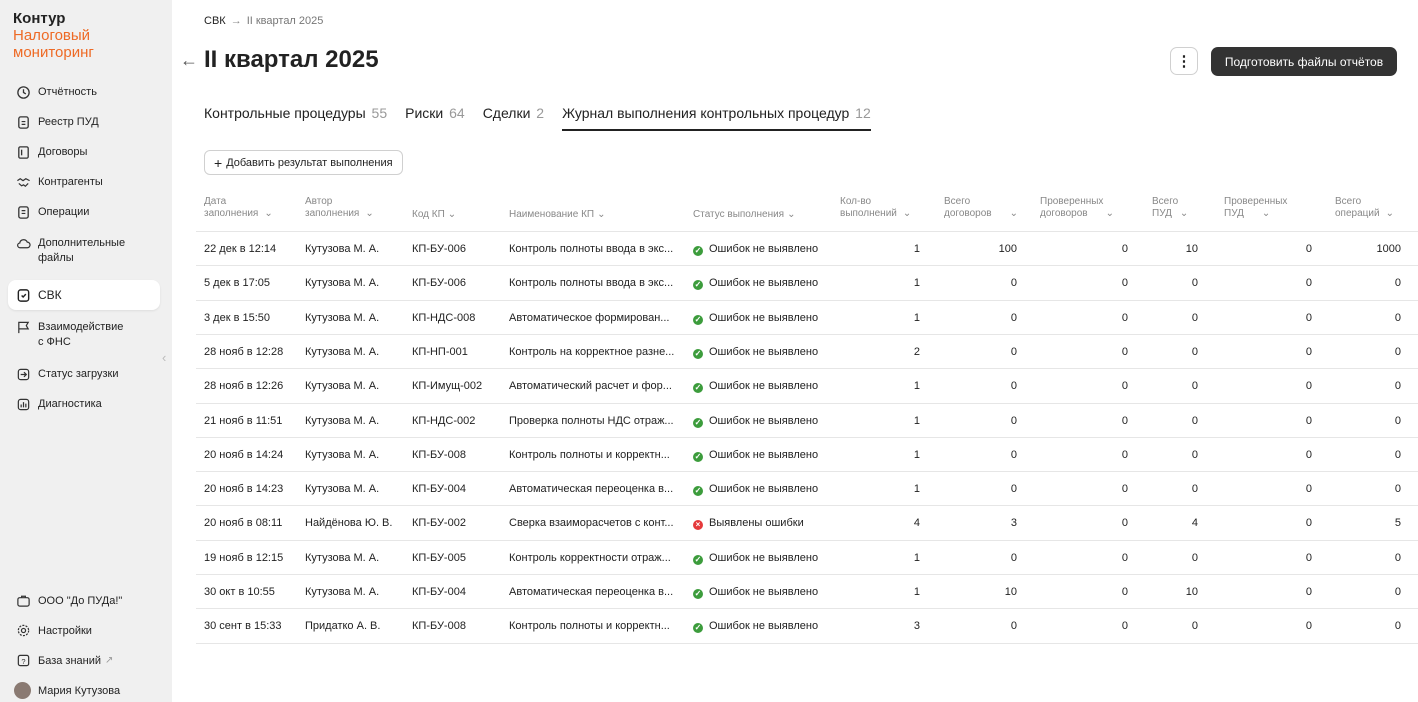 The image size is (1418, 702). What do you see at coordinates (1364, 208) in the screenshot?
I see `hdr-total-operations: Всего операций ⌄` at bounding box center [1364, 208].